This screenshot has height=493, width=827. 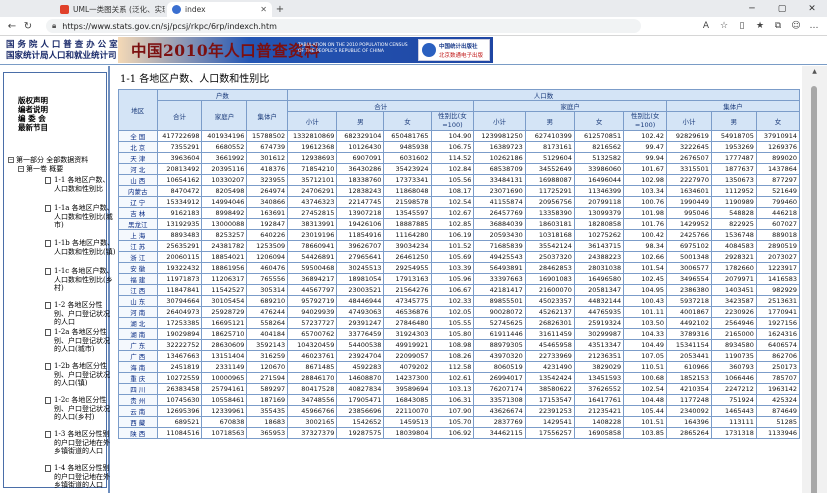 What do you see at coordinates (33, 118) in the screenshot?
I see `editorial-board-link: 编 委 会` at bounding box center [33, 118].